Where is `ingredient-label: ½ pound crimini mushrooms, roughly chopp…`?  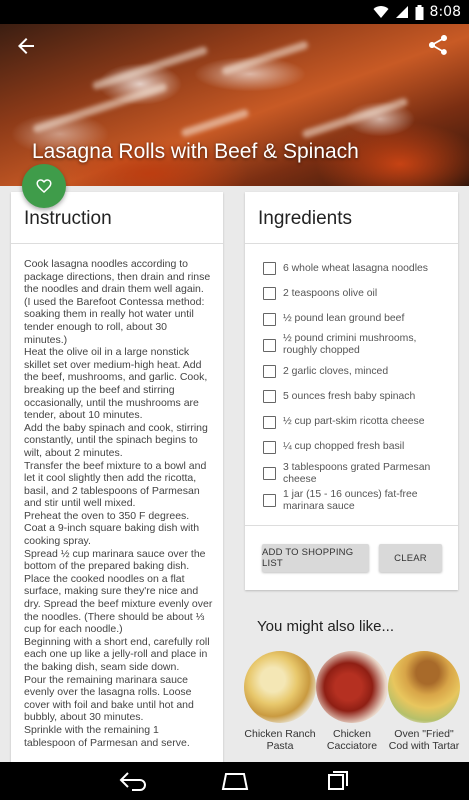
ingredient-label: ½ pound crimini mushrooms, roughly chopp… is located at coordinates (350, 345).